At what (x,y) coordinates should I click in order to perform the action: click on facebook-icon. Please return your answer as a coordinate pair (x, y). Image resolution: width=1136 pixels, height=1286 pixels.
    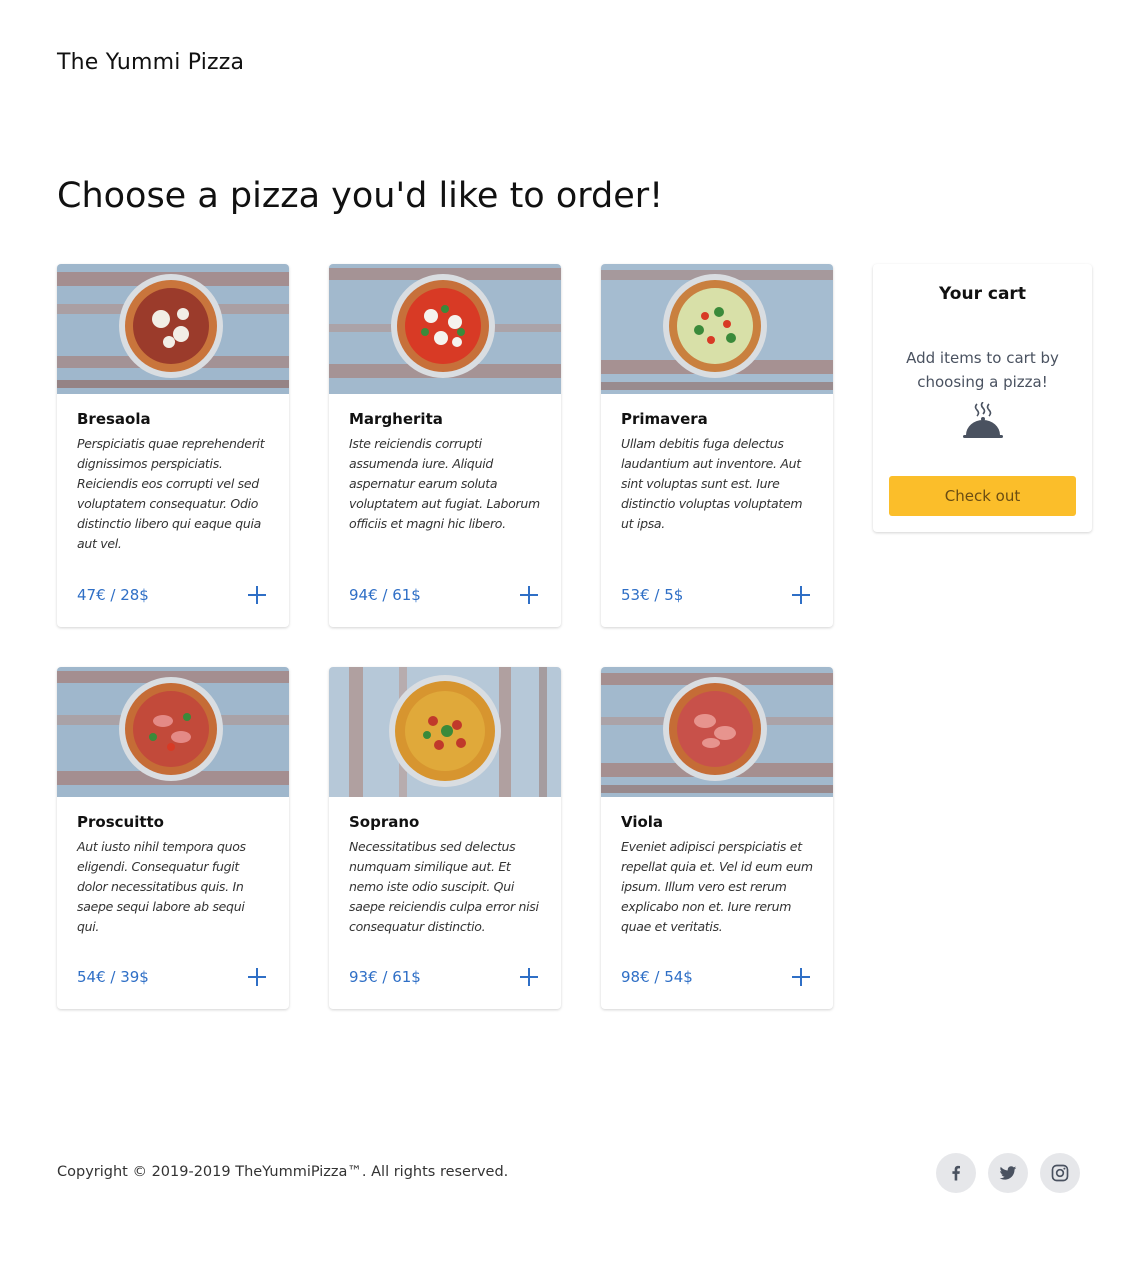
    Looking at the image, I should click on (956, 1173).